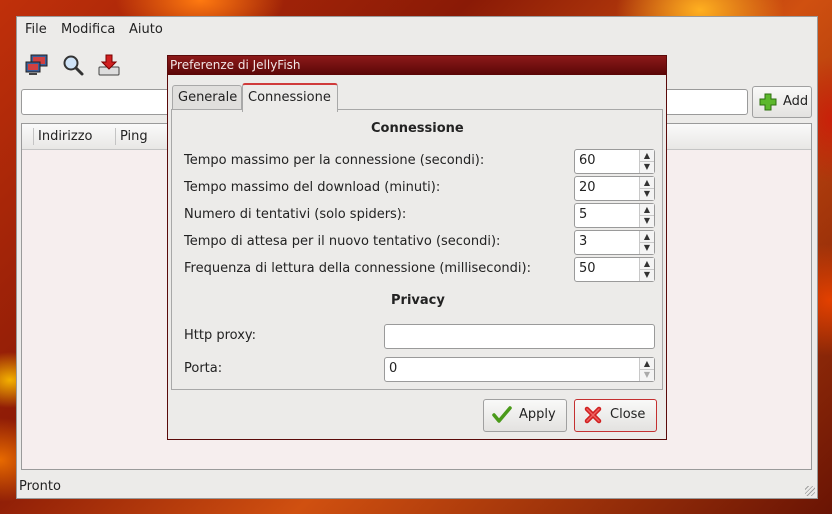 This screenshot has width=832, height=514. Describe the element at coordinates (417, 65) in the screenshot. I see `dialog-titlebar: Preferenze di JellyFish` at that location.